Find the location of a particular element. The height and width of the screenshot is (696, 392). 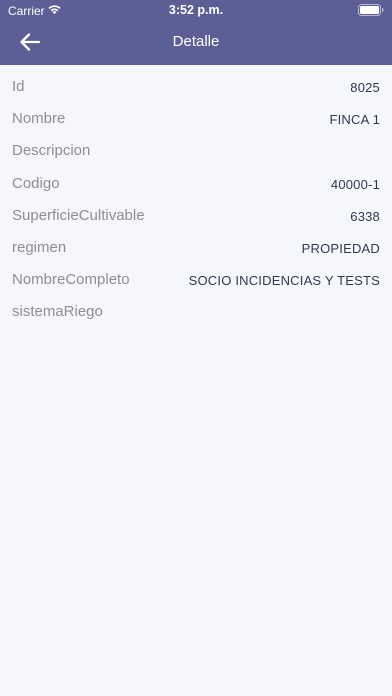

detail-value: 40000-1 is located at coordinates (355, 184).